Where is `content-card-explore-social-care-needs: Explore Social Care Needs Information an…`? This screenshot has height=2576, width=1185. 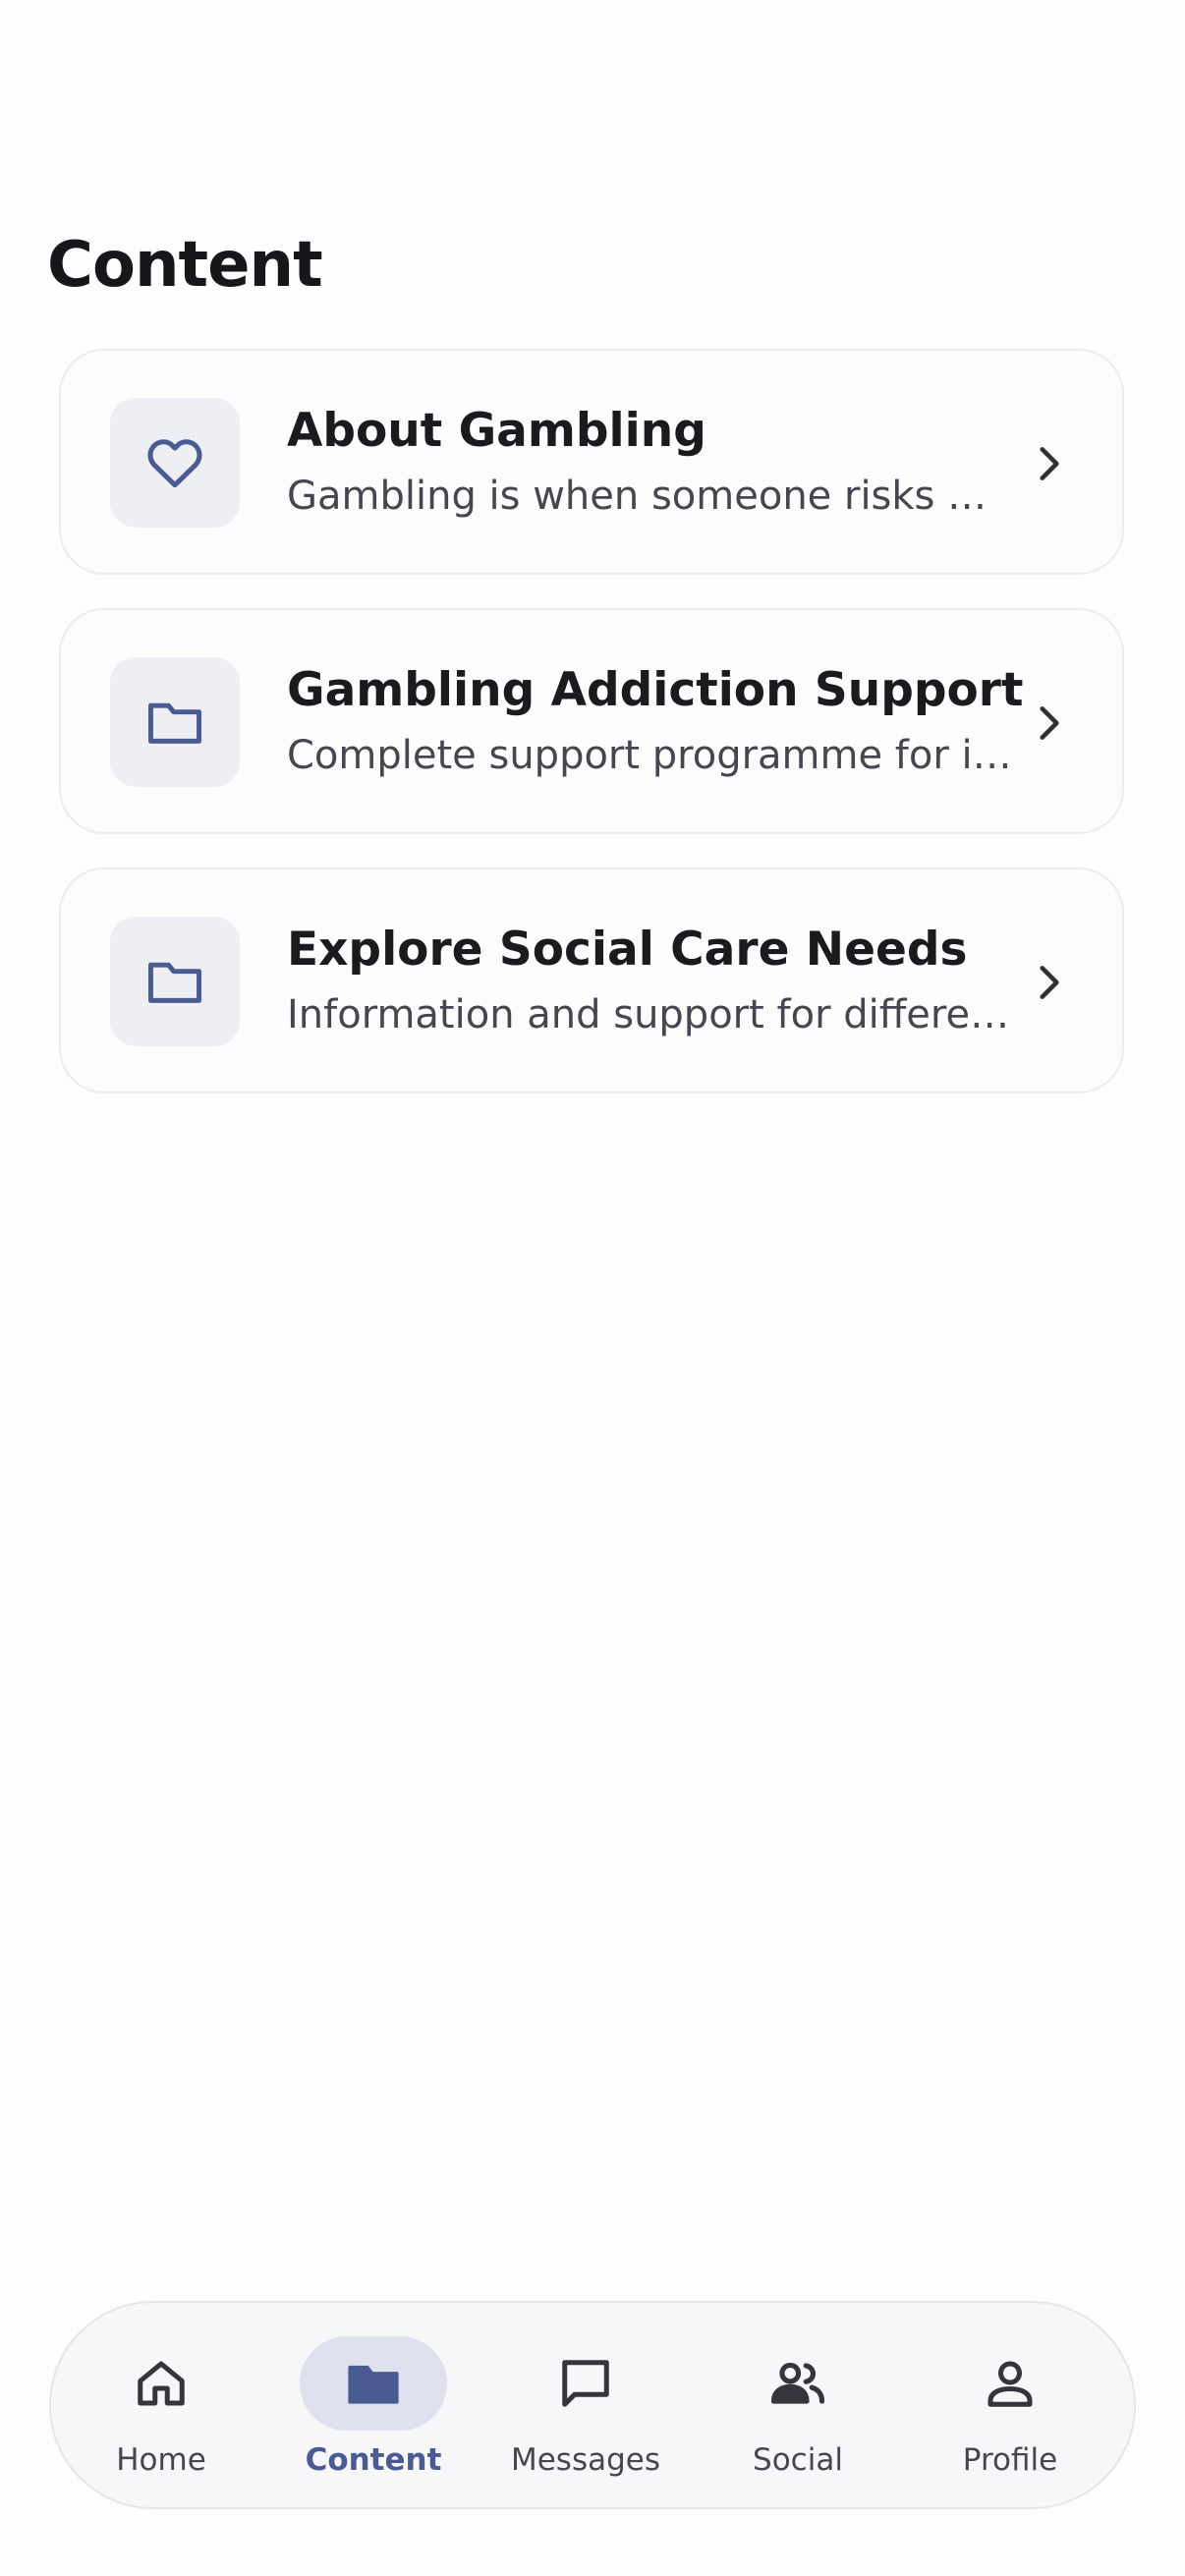
content-card-explore-social-care-needs: Explore Social Care Needs Information an… is located at coordinates (592, 980).